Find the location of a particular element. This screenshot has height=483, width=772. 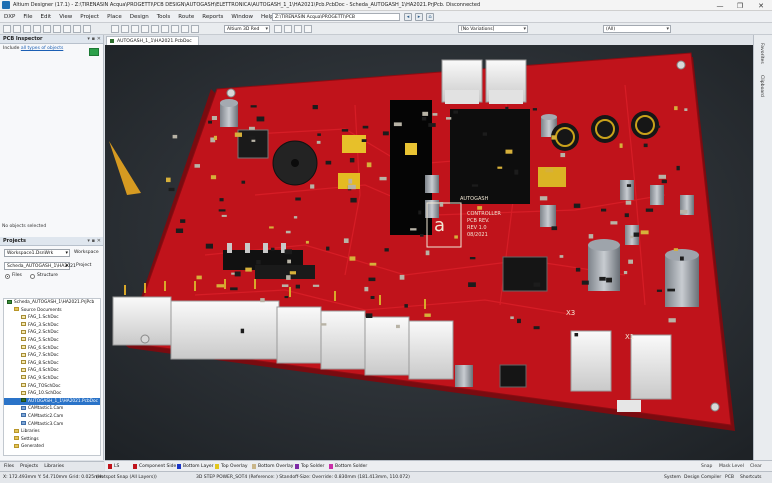

menu-reports: Reports is located at coordinates (212, 17).